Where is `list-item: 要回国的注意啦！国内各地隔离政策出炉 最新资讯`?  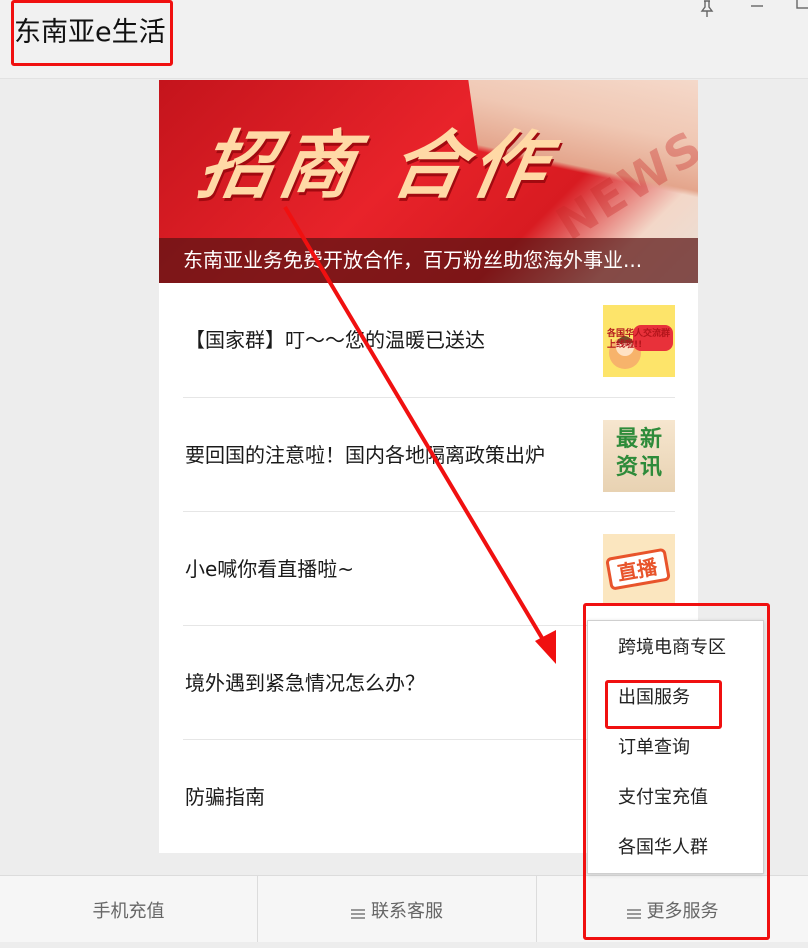
list-item: 要回国的注意啦！国内各地隔离政策出炉 最新资讯 is located at coordinates (429, 454).